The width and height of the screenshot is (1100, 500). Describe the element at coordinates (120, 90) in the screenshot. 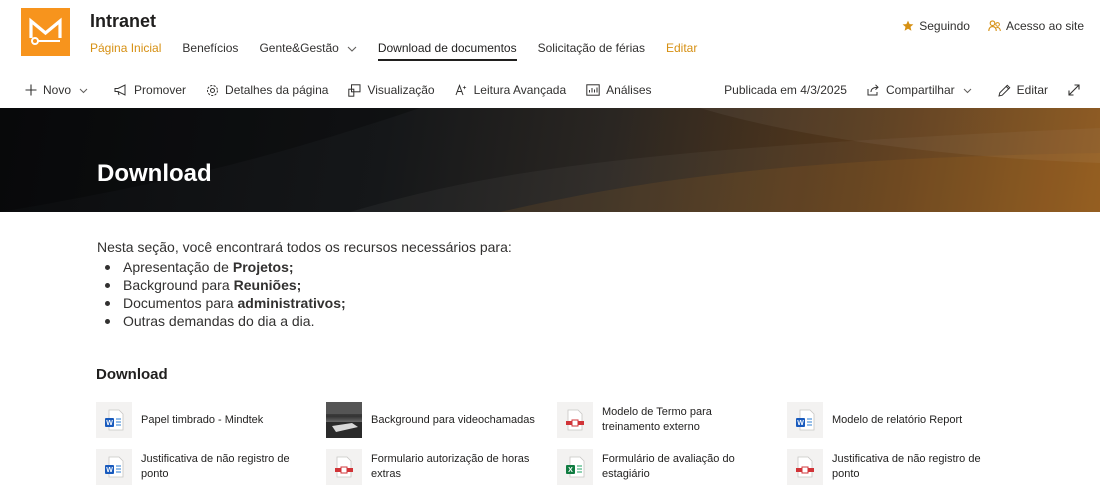

I see `megaphone-icon` at that location.